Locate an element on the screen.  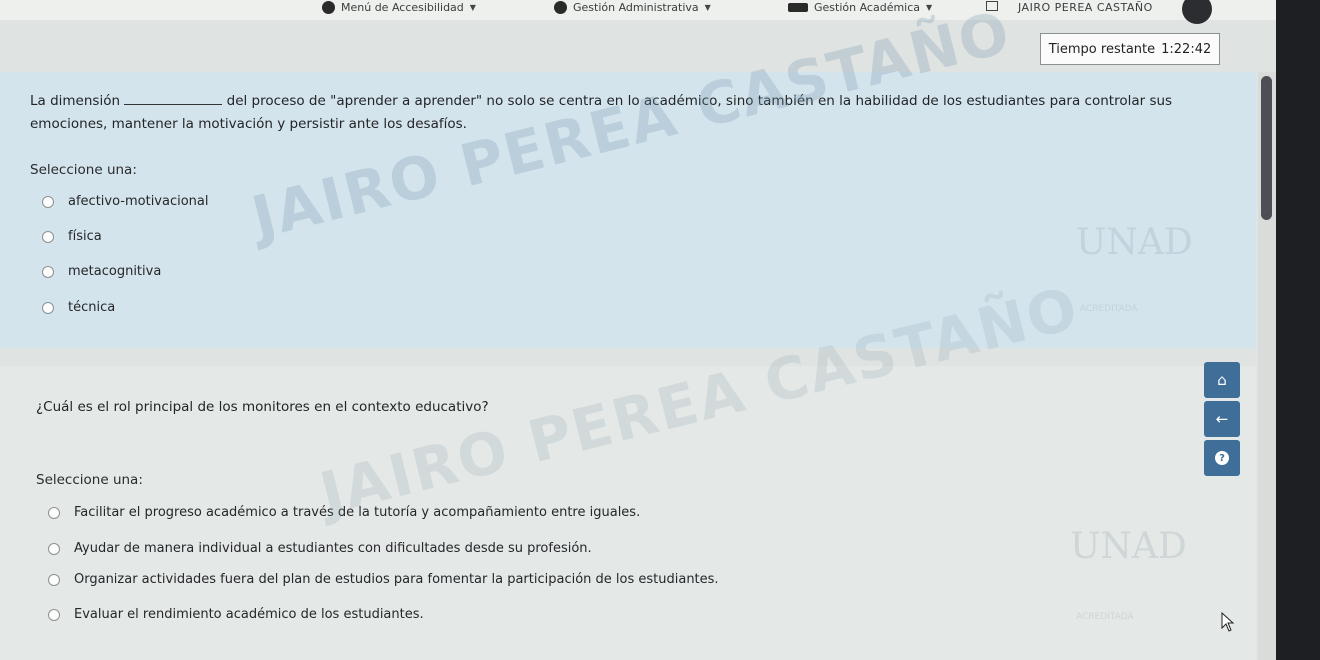
option-label: física is located at coordinates (85, 236).